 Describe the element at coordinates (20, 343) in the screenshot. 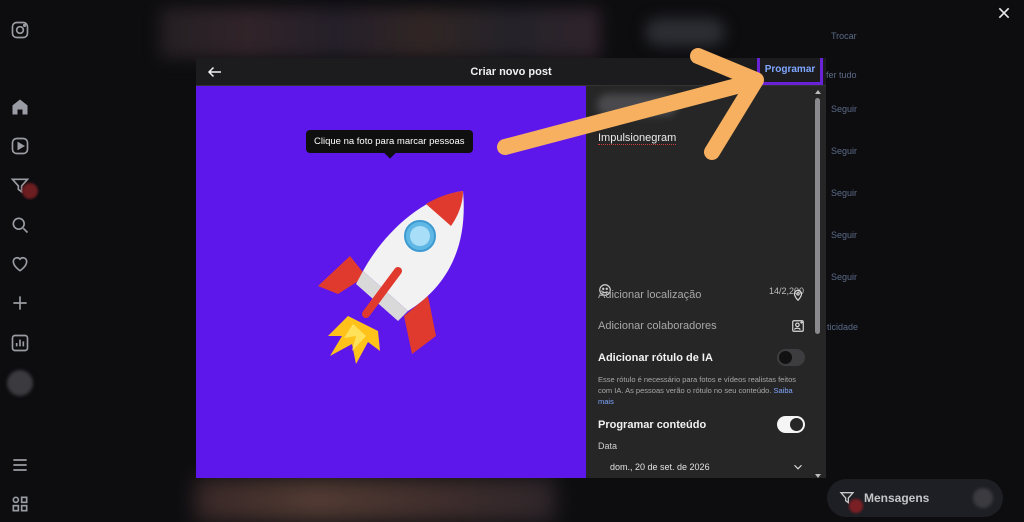

I see `insights-icon` at that location.